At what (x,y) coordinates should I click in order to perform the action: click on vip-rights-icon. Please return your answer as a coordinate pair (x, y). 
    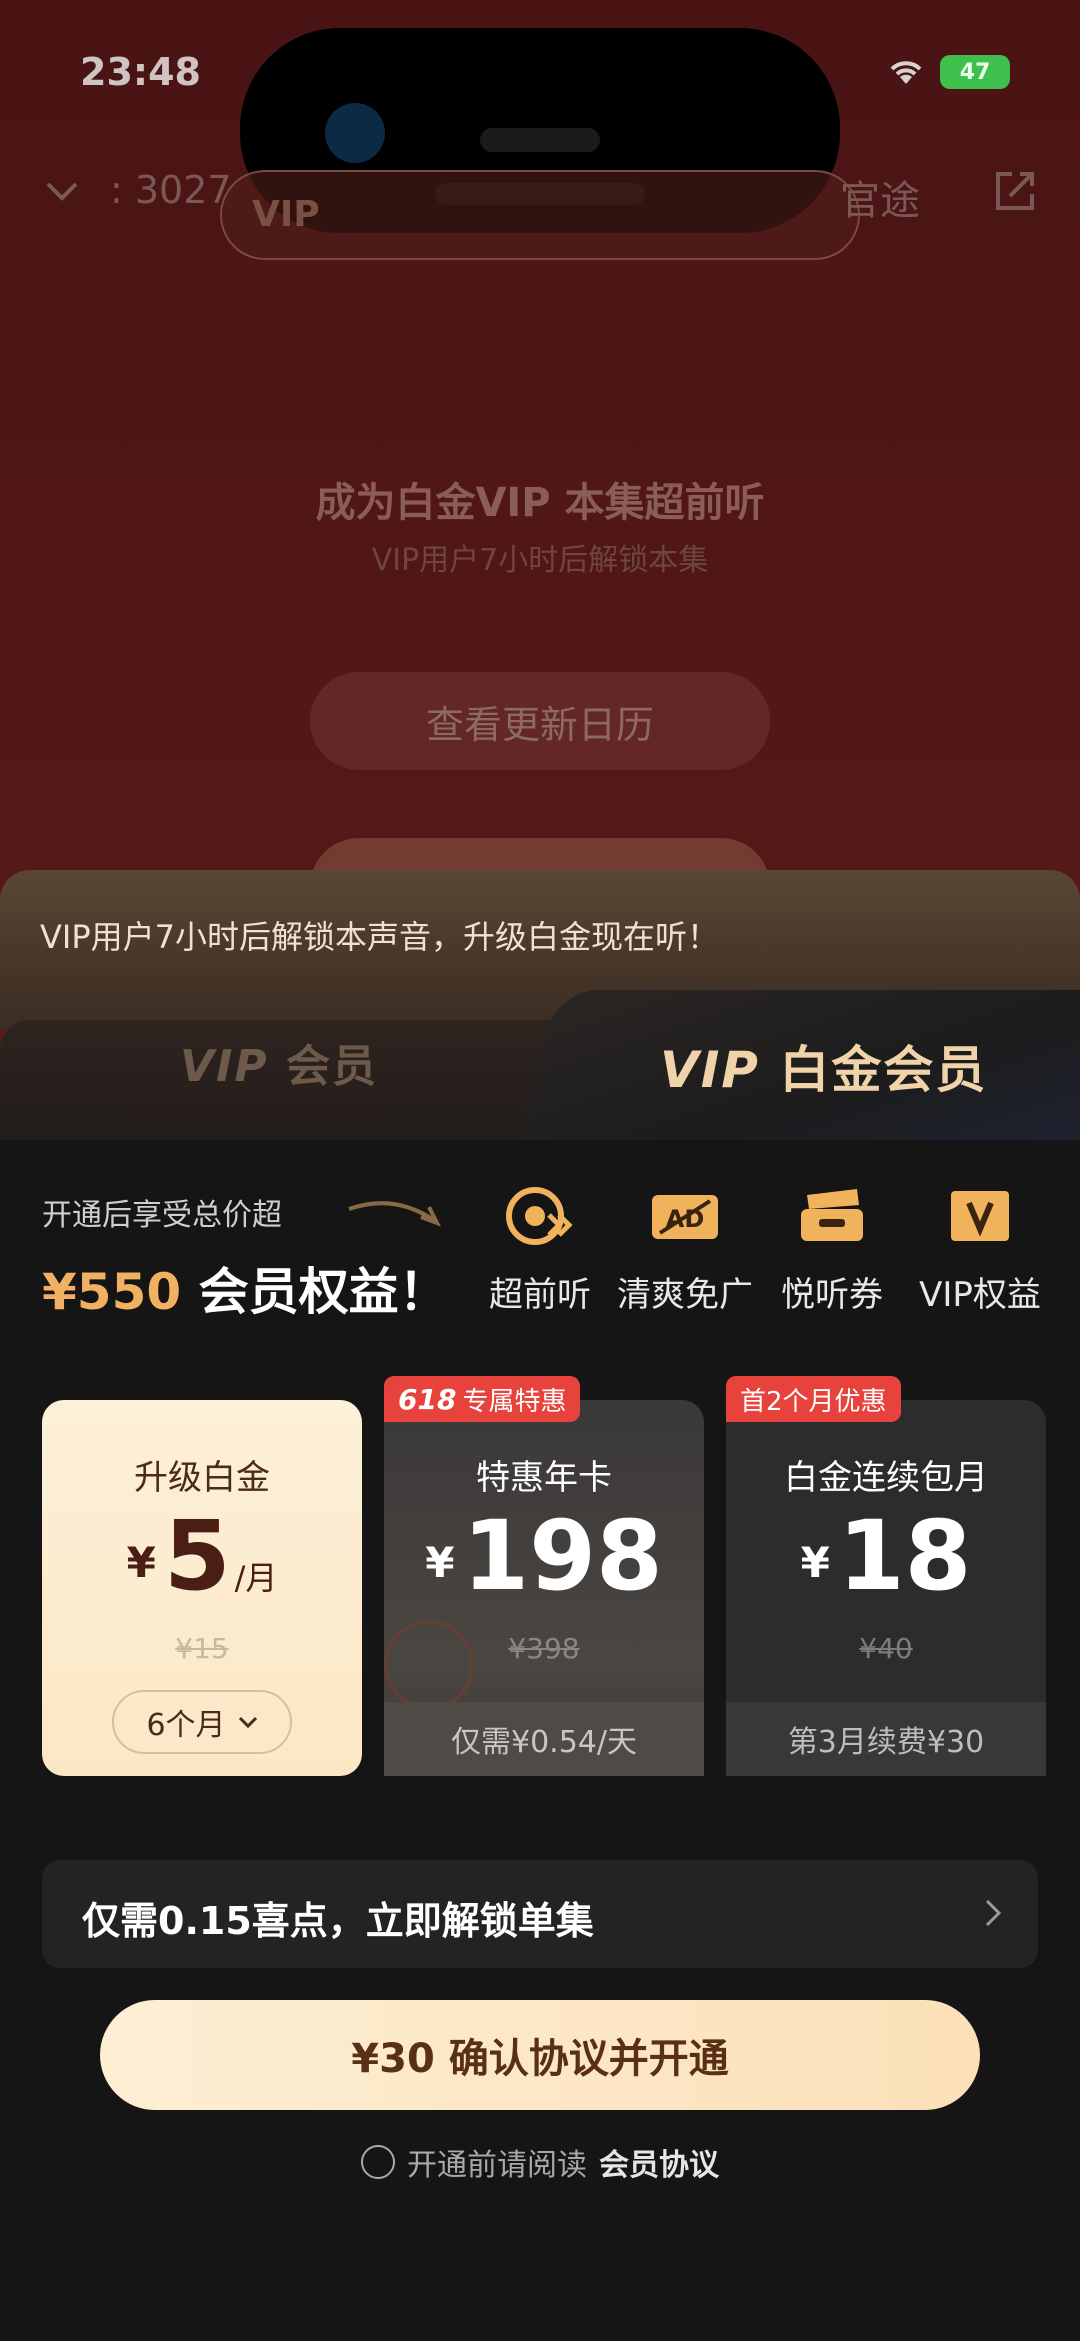
    Looking at the image, I should click on (980, 1216).